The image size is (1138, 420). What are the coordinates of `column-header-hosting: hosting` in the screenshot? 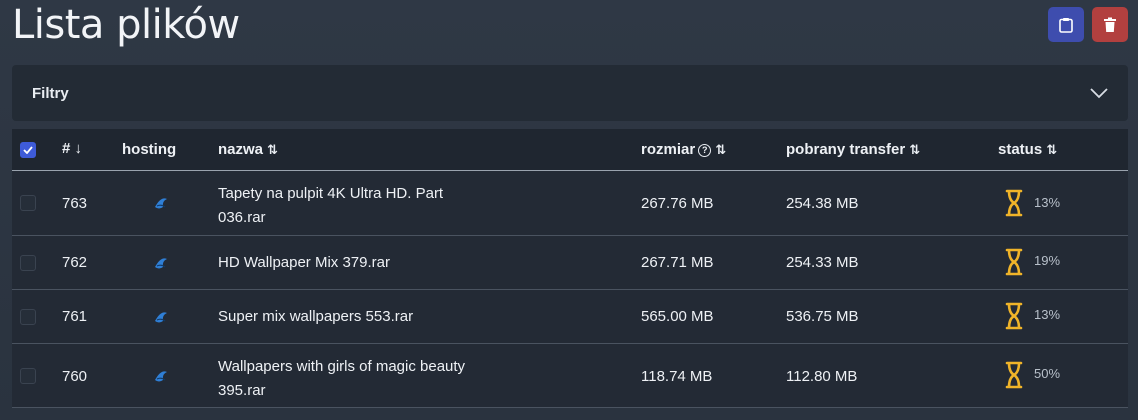 It's located at (149, 149).